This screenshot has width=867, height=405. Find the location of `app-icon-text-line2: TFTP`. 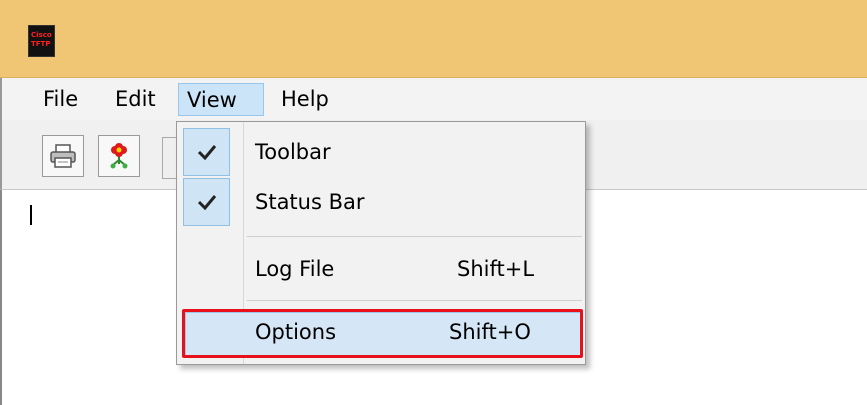

app-icon-text-line2: TFTP is located at coordinates (41, 44).